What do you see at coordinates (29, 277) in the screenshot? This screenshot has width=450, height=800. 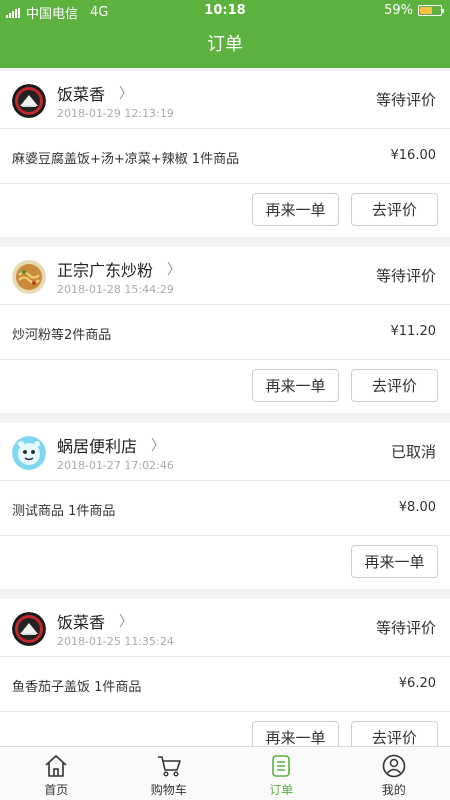 I see `fried-noodles-icon` at bounding box center [29, 277].